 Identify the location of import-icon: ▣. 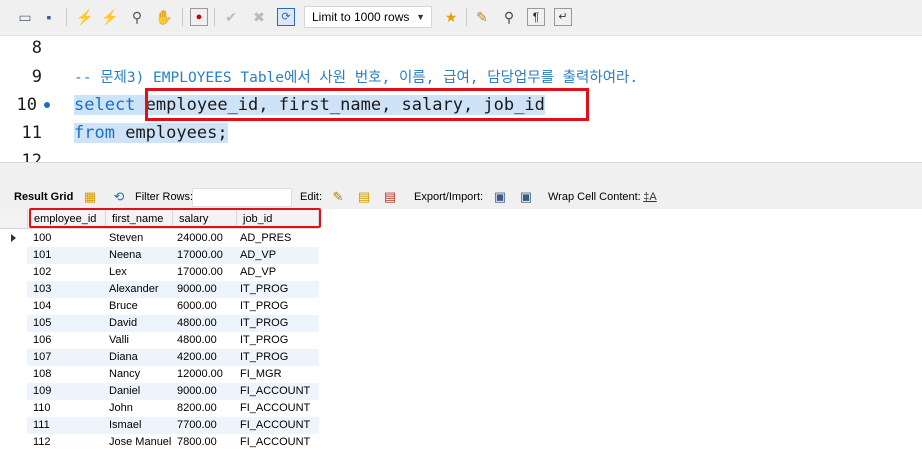
(526, 197).